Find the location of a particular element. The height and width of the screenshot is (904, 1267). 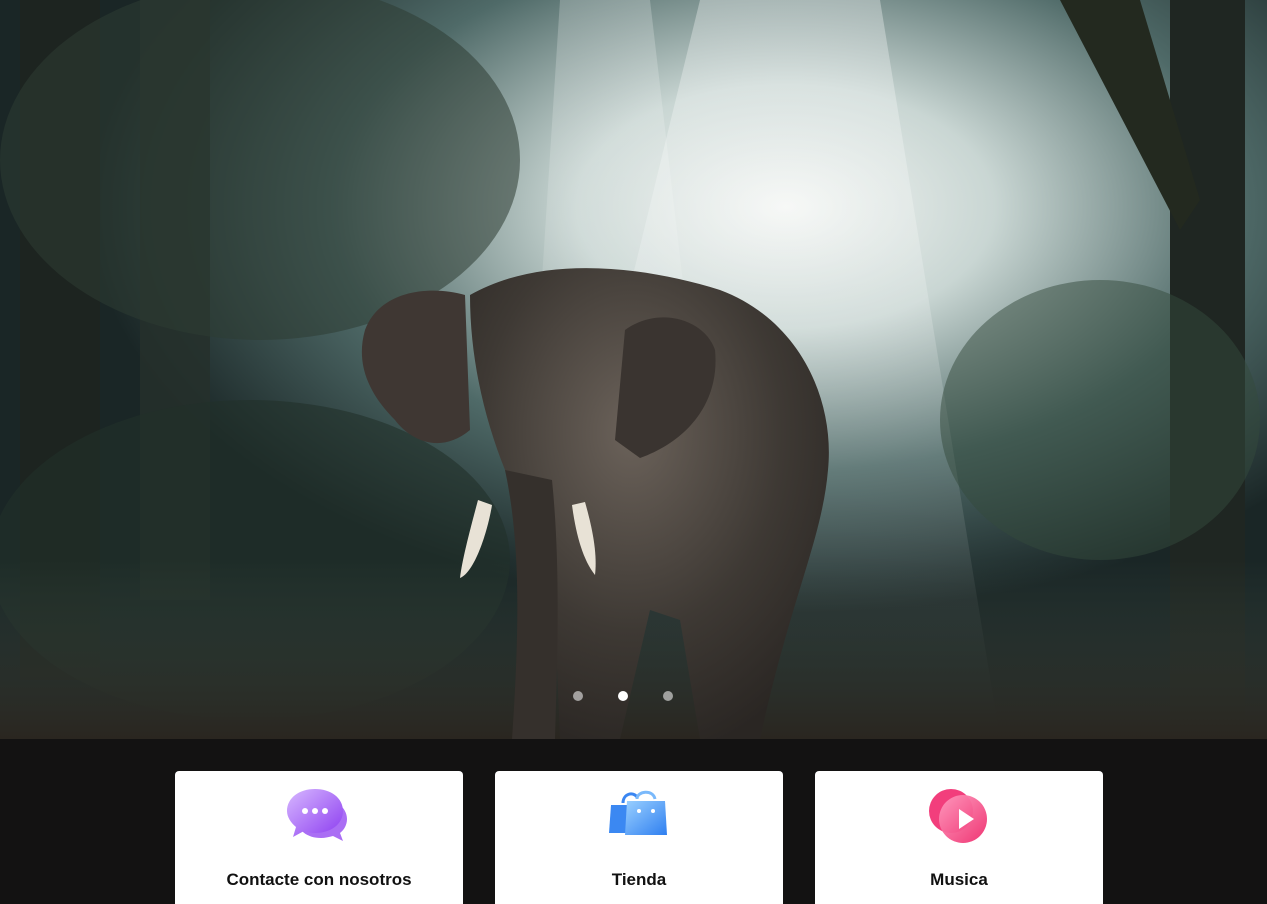

carousel-indicators is located at coordinates (623, 696).